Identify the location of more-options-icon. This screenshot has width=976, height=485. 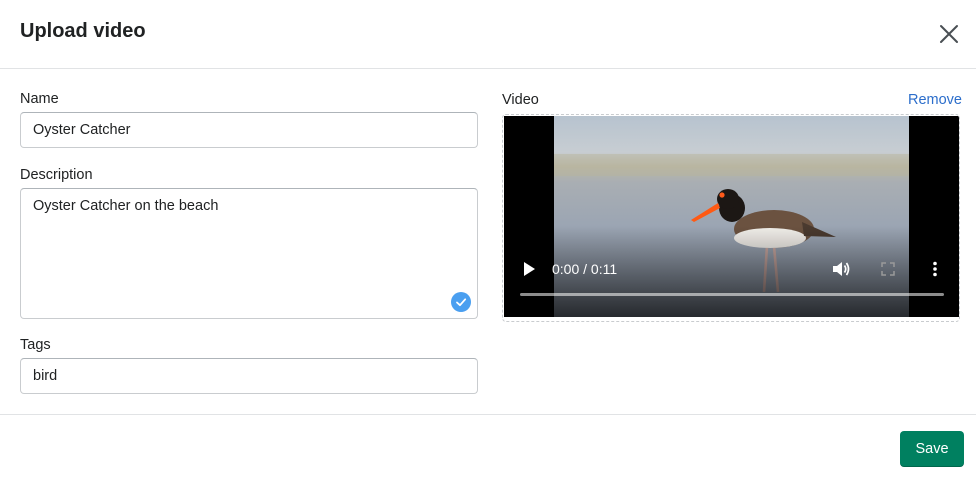
(935, 269).